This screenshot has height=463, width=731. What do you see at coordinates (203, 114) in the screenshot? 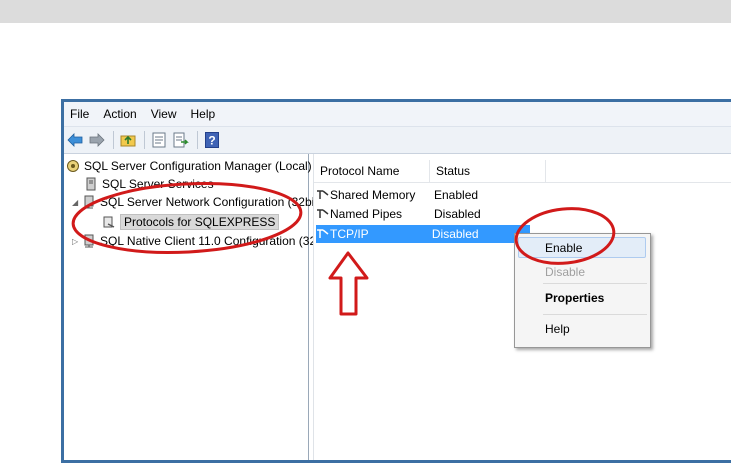
I see `menu-help: Help` at bounding box center [203, 114].